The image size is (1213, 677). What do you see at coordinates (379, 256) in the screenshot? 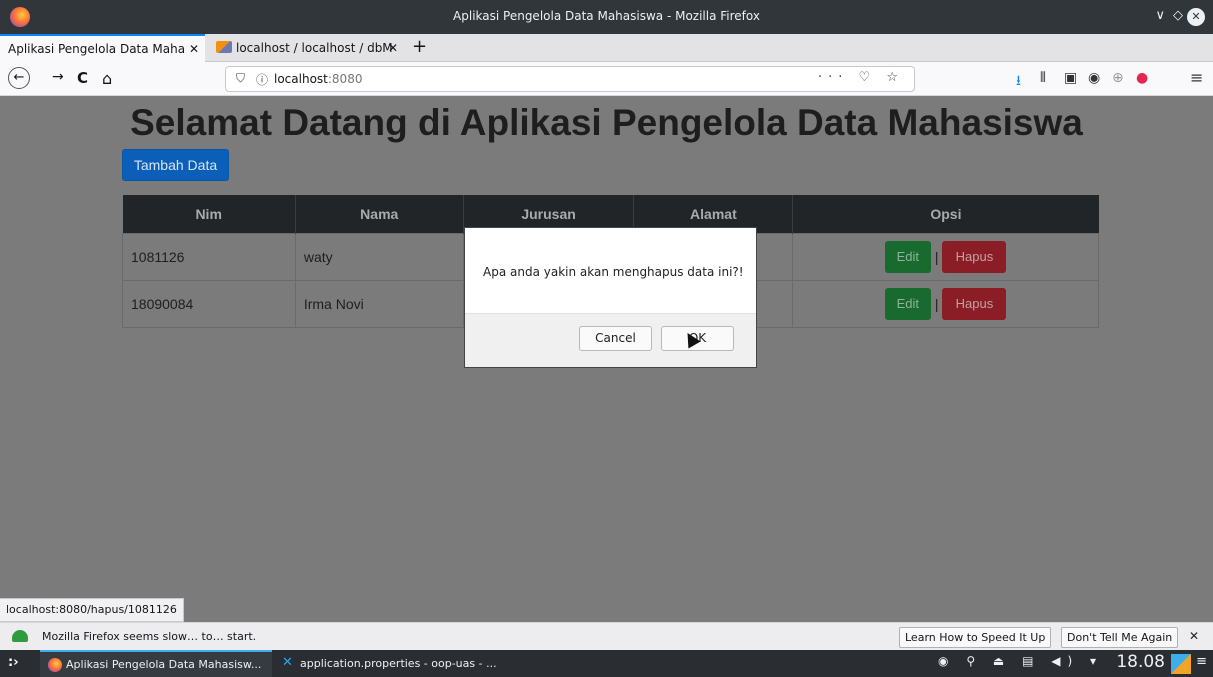
I see `cell-nama: waty` at bounding box center [379, 256].